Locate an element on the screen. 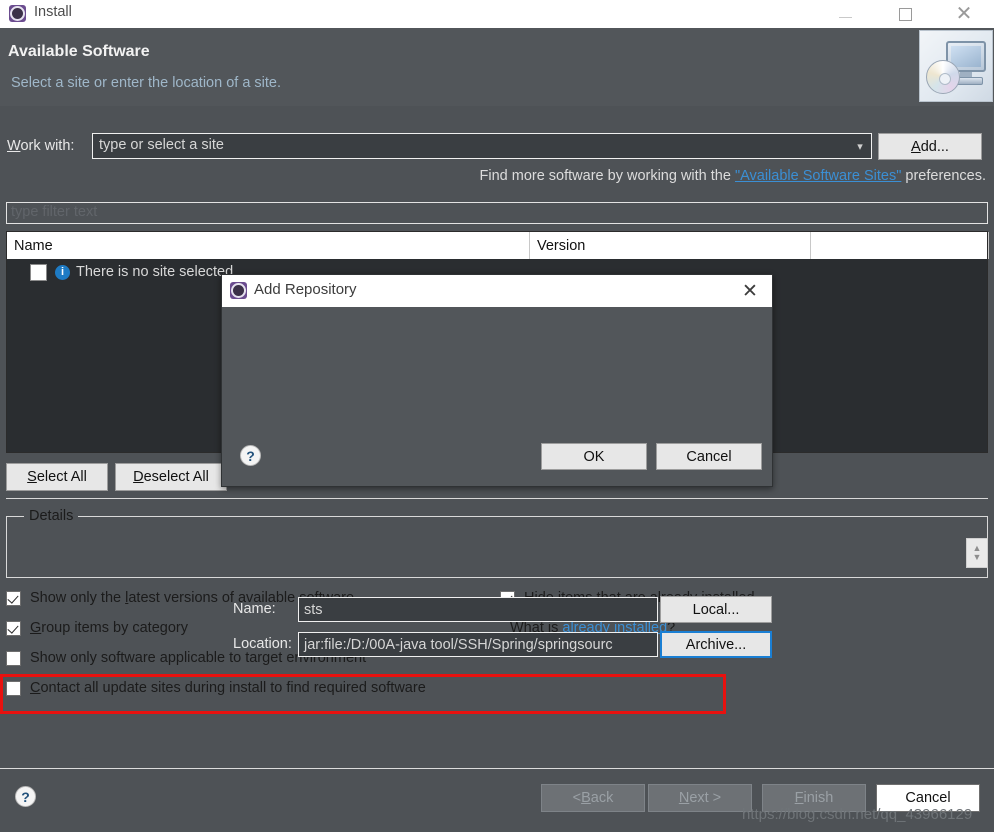 This screenshot has height=832, width=994. row-checkbox is located at coordinates (38, 272).